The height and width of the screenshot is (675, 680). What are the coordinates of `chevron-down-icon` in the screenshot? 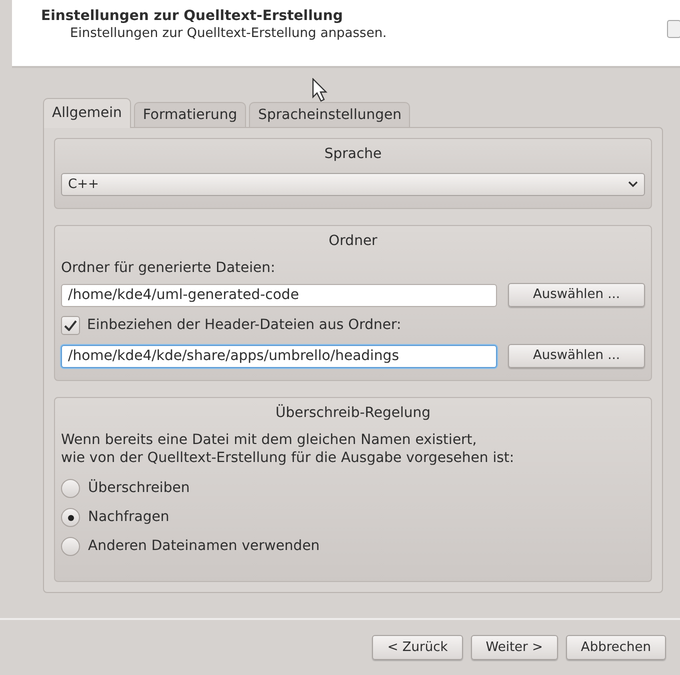 It's located at (633, 184).